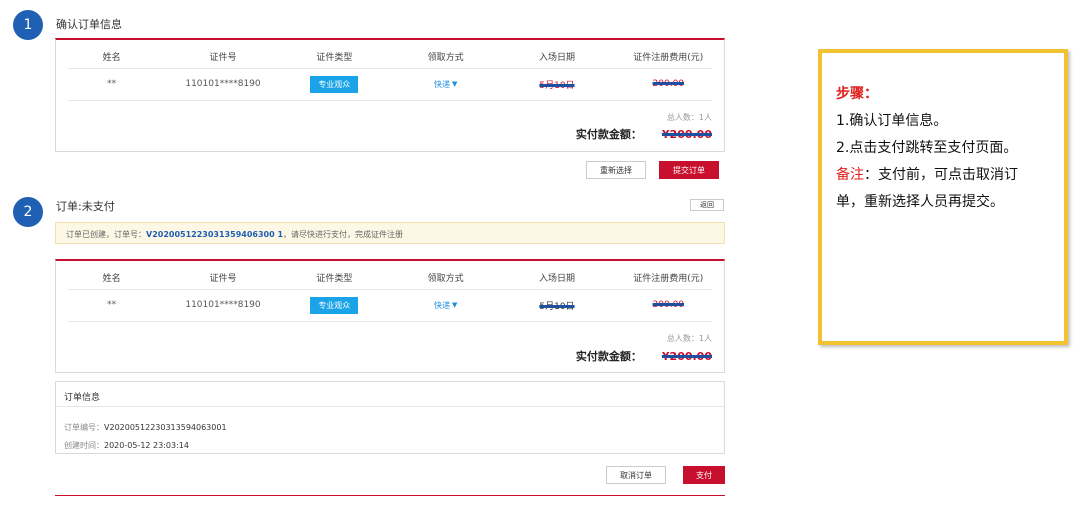 The image size is (1080, 515). I want to click on step-1-badge: 1, so click(28, 25).